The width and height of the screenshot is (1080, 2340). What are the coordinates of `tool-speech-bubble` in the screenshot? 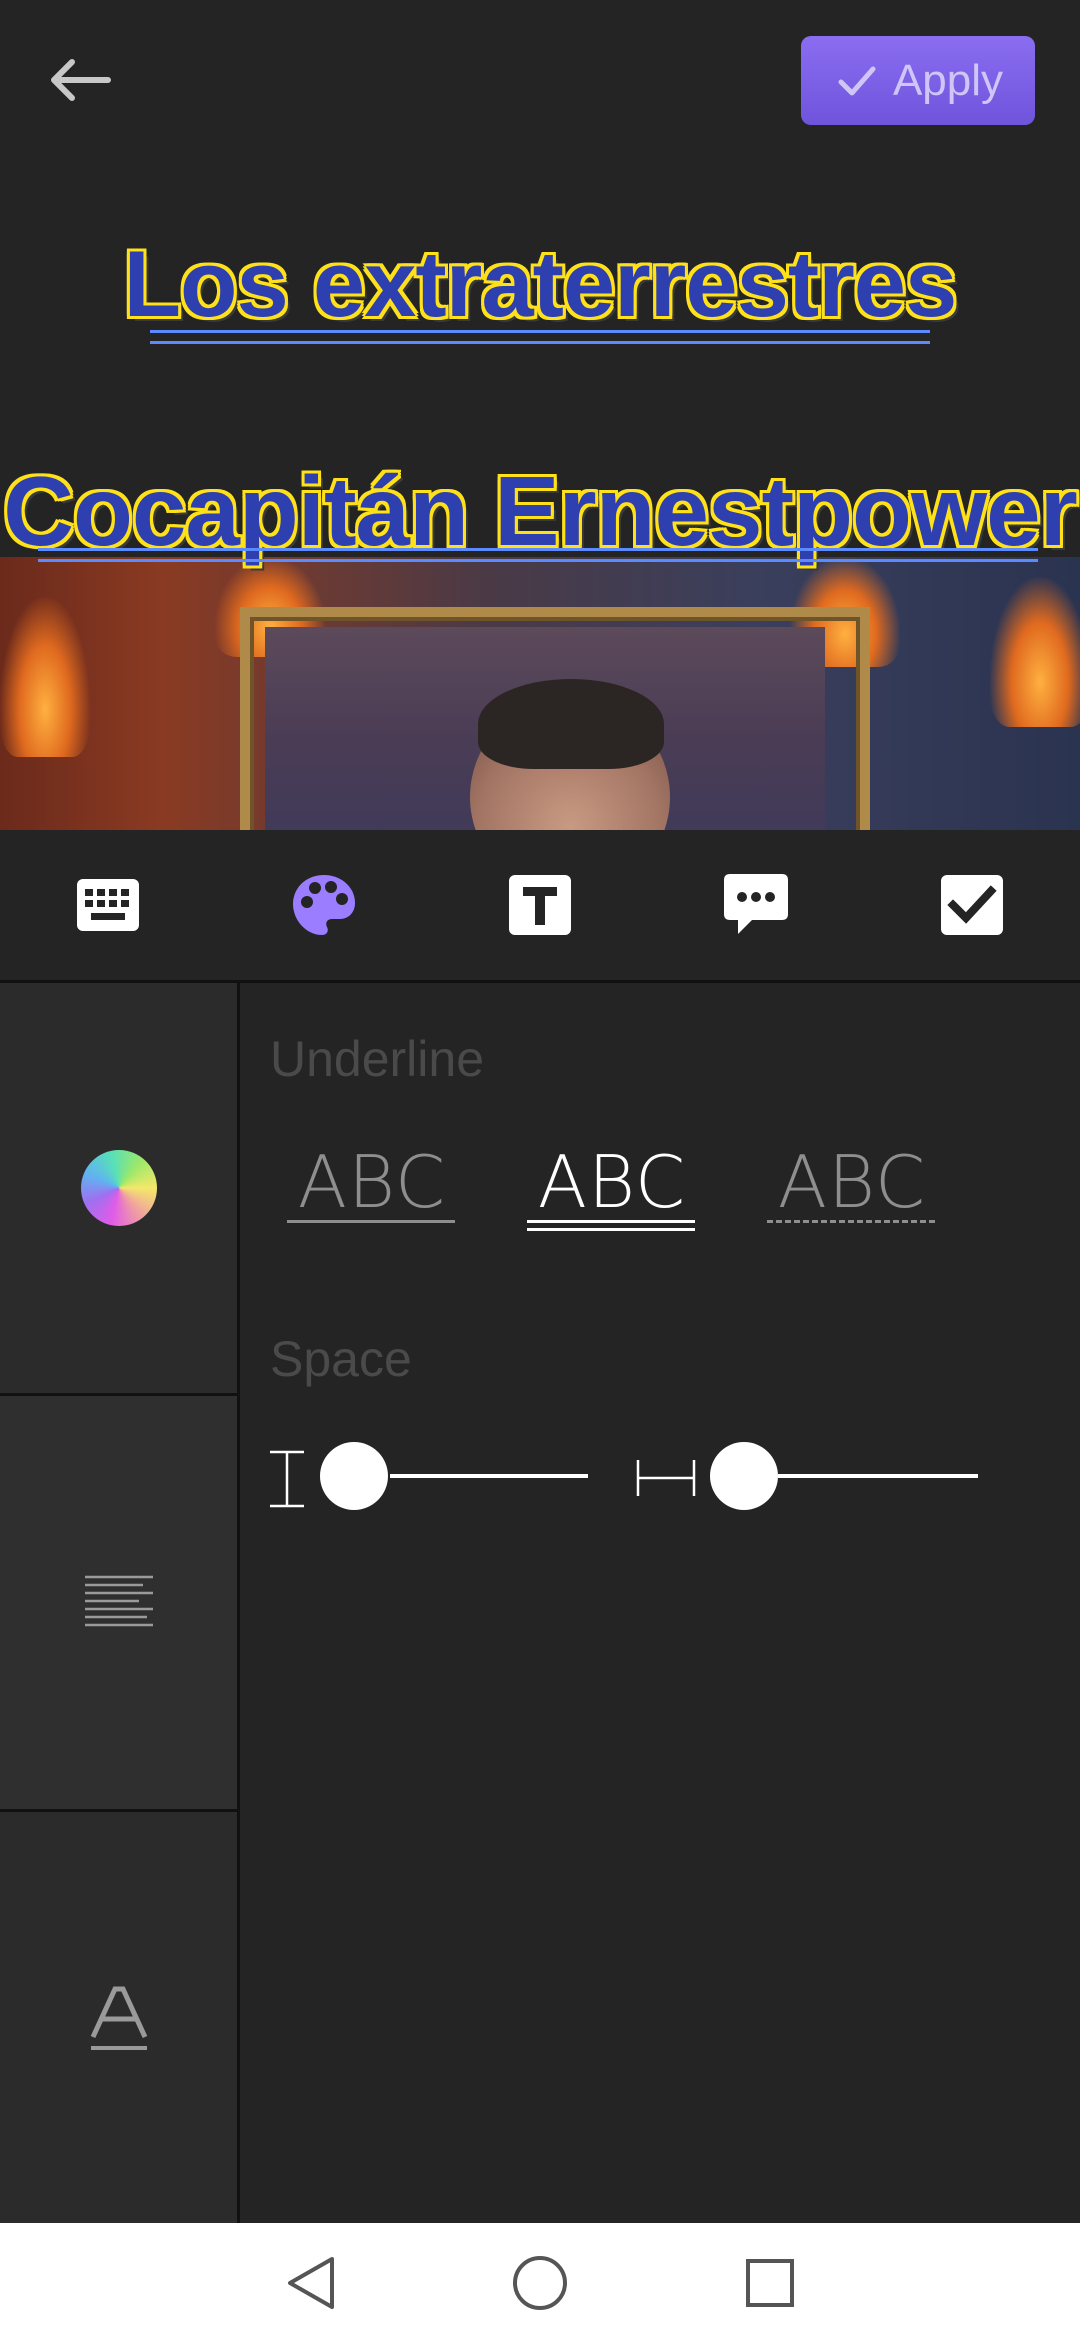 It's located at (756, 905).